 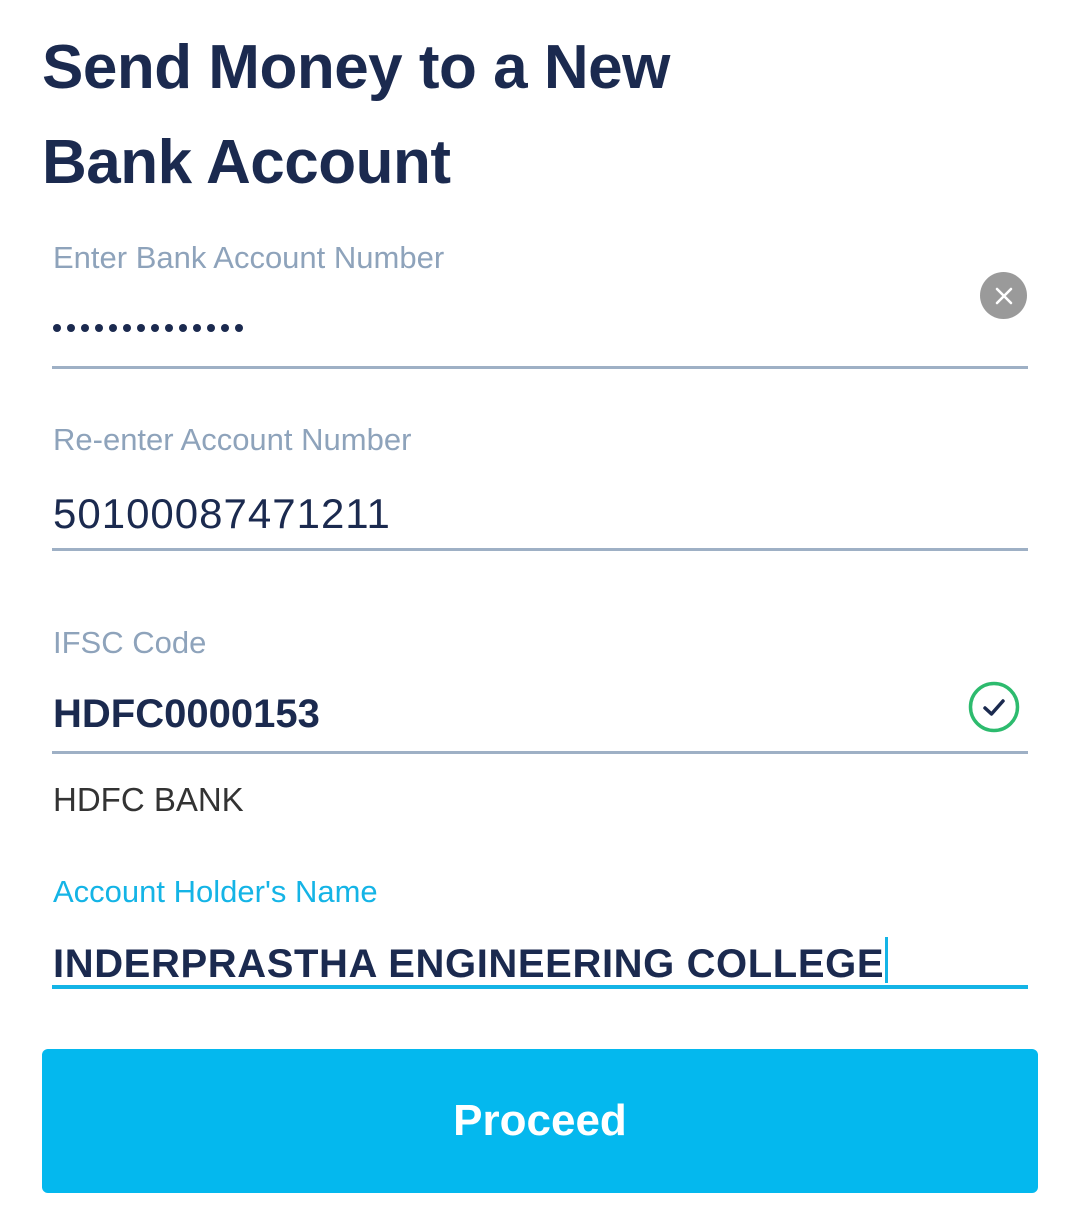 I want to click on page-title: Send Money to a New Bank Account, so click(x=542, y=115).